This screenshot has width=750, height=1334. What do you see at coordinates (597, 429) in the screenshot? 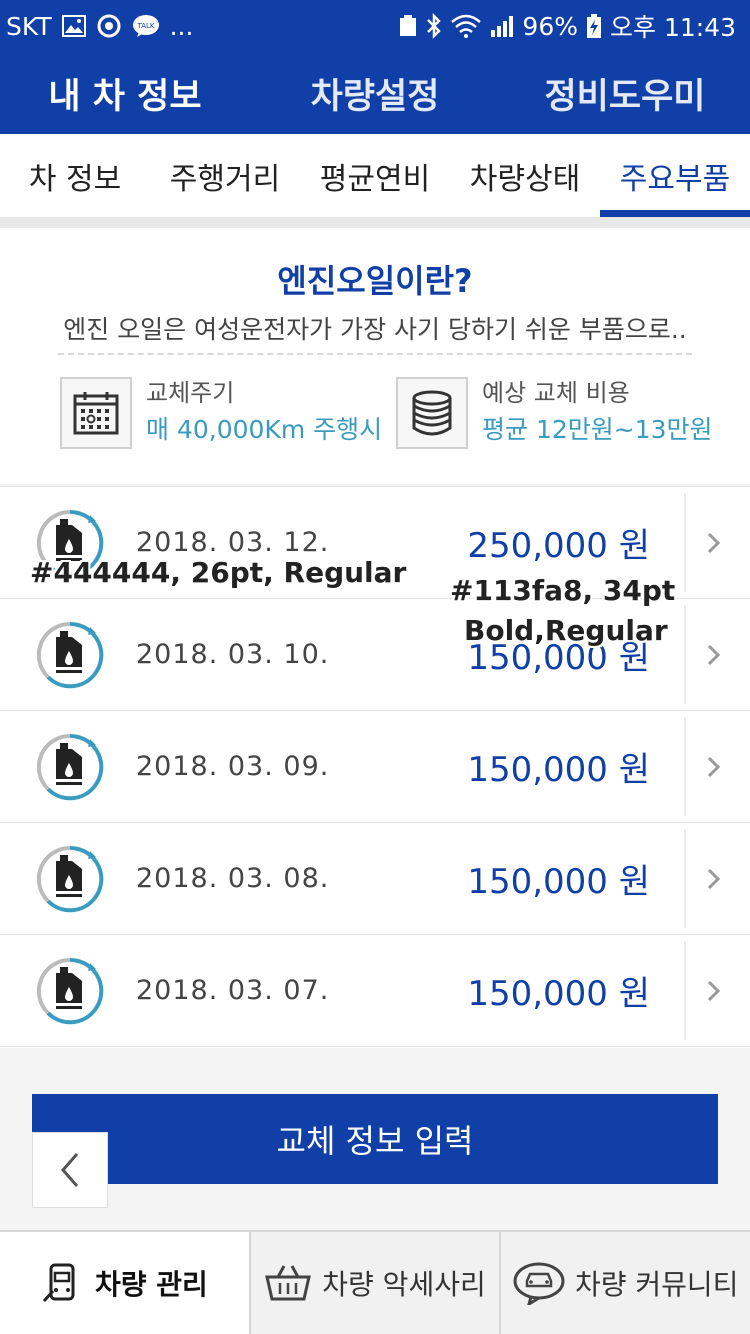
I see `cost-value: 평균 12만원~13만원` at bounding box center [597, 429].